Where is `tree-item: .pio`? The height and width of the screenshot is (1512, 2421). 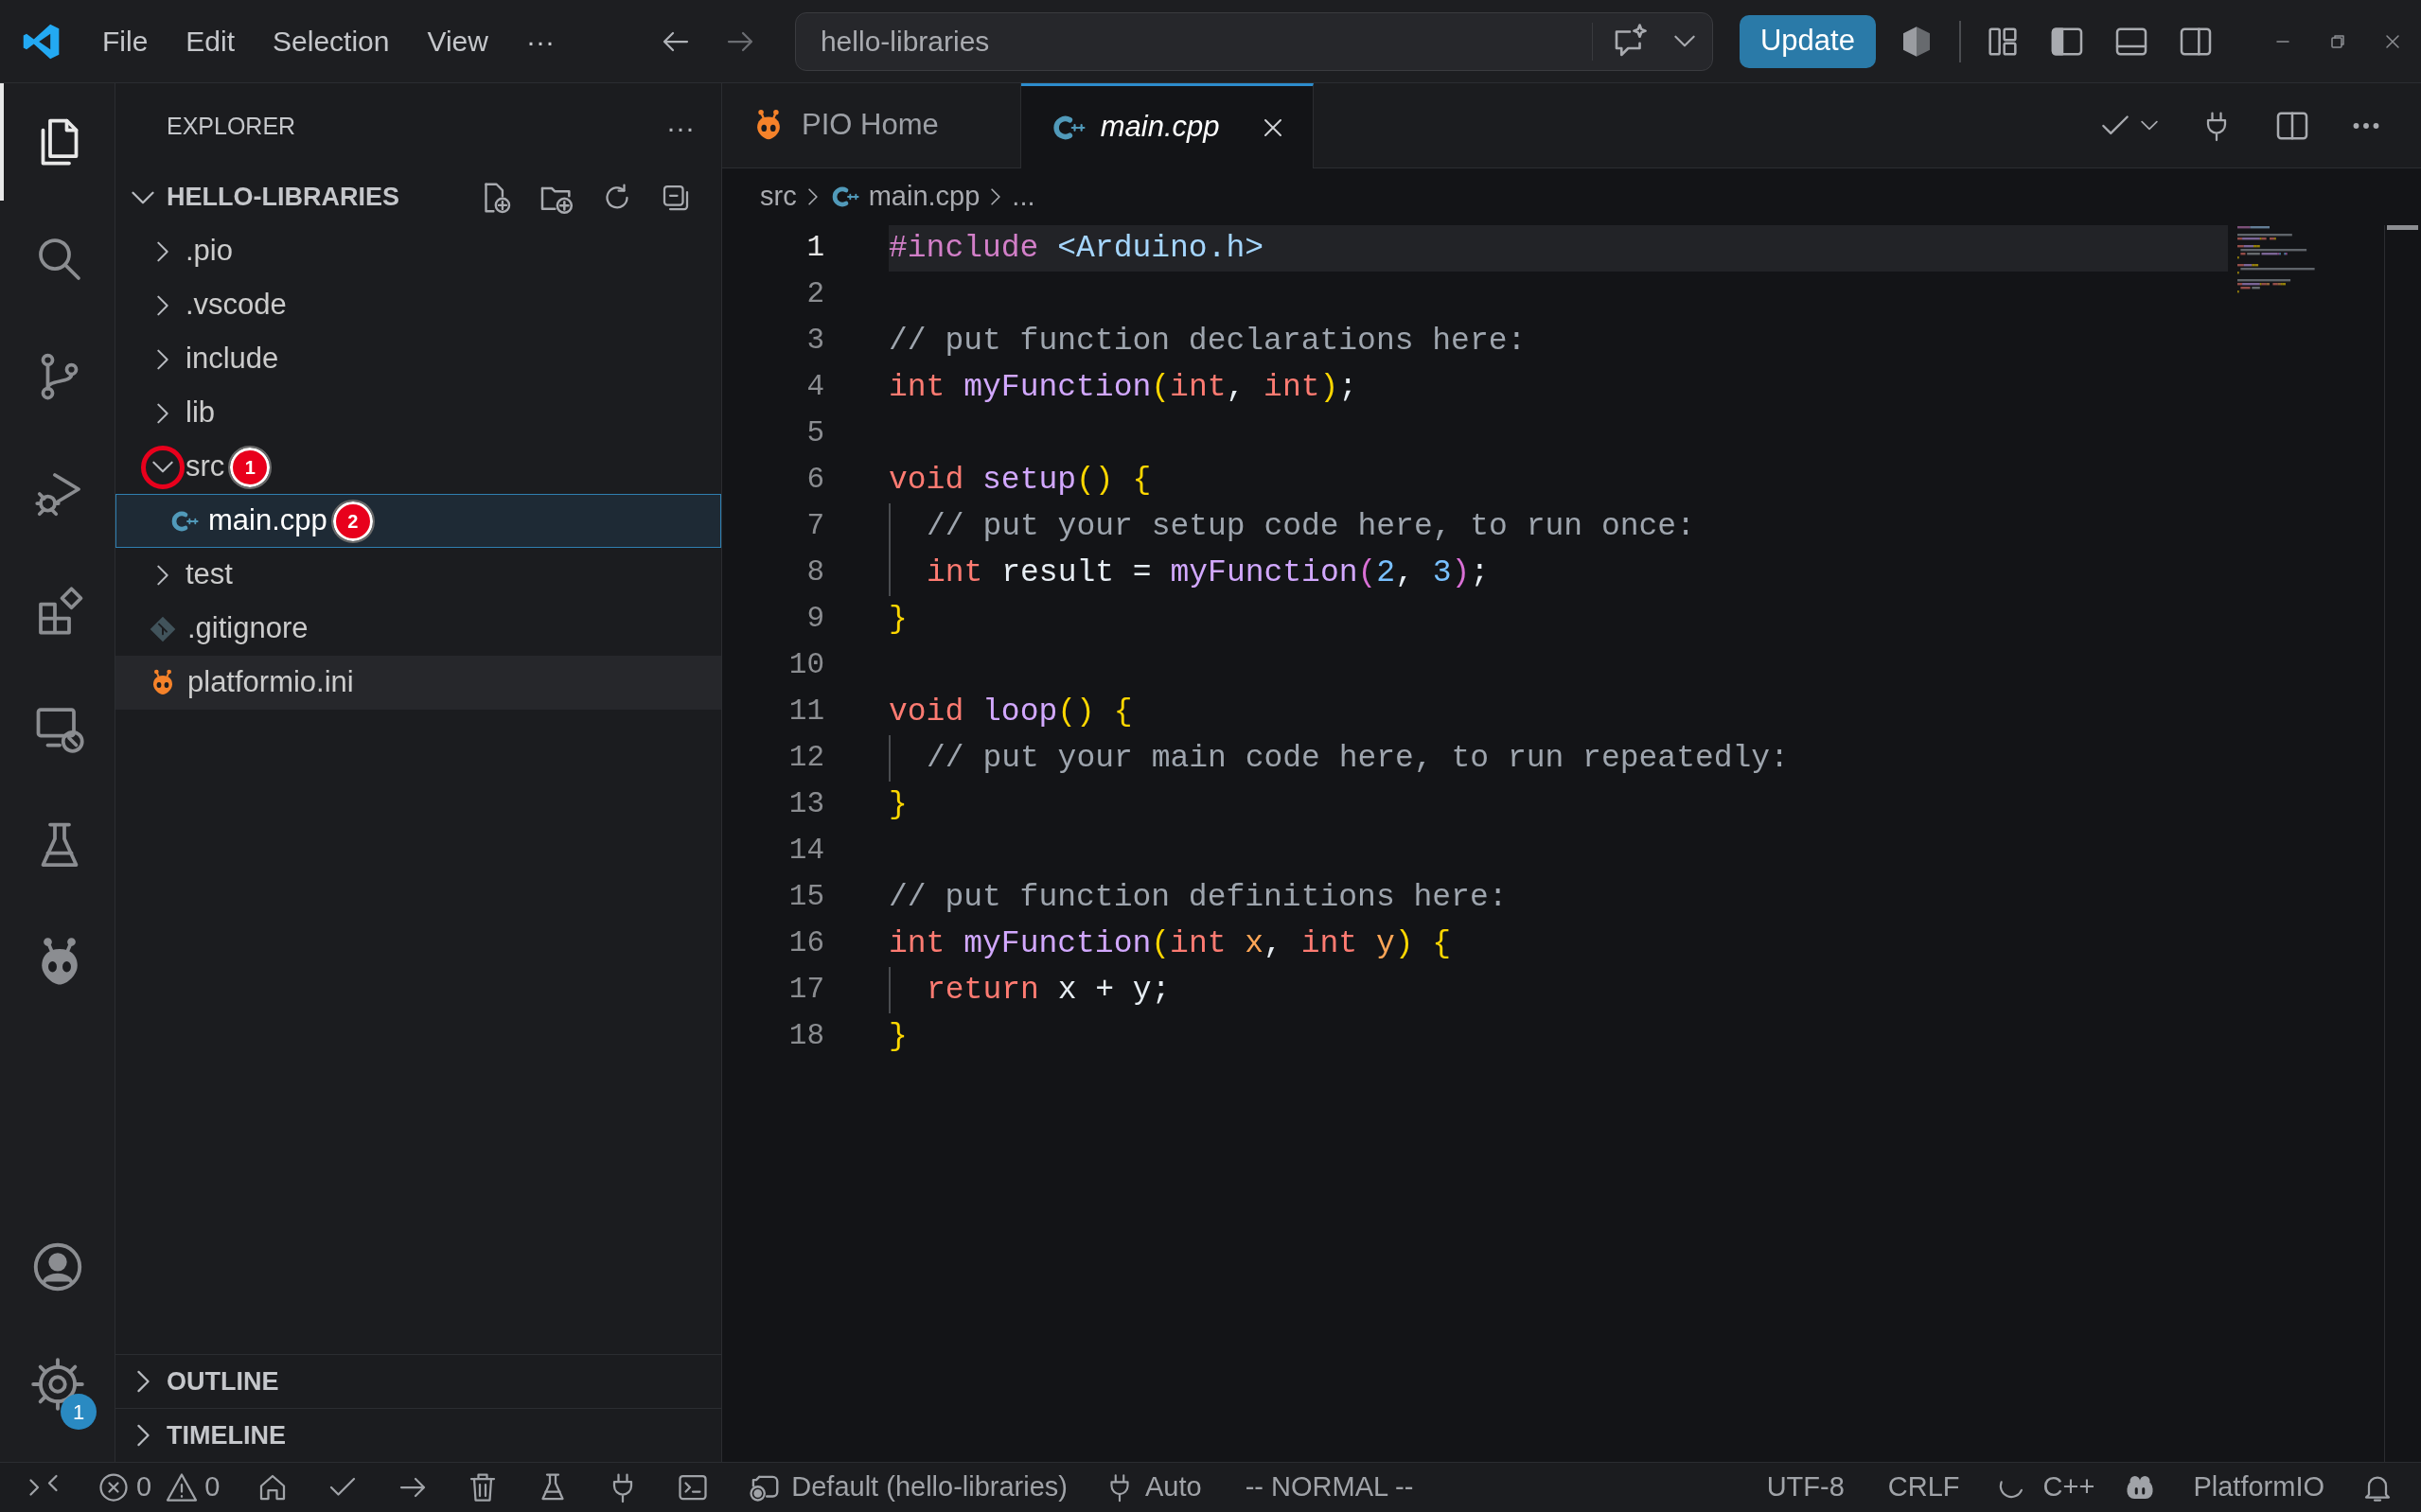
tree-item: .pio is located at coordinates (418, 251).